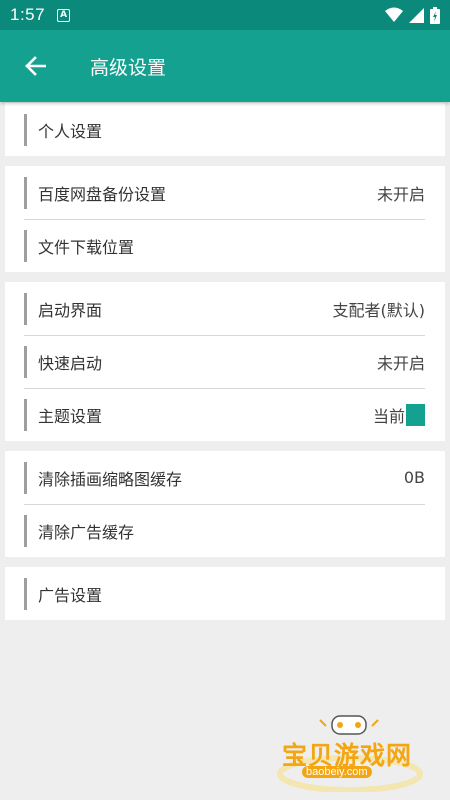  I want to click on status-time: 1:57, so click(28, 14).